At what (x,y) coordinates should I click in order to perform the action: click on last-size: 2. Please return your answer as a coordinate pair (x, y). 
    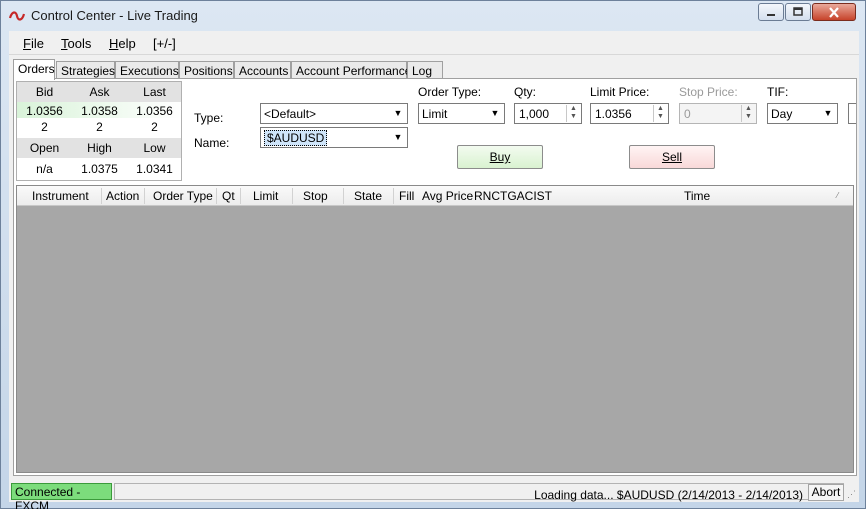
    Looking at the image, I should click on (154, 127).